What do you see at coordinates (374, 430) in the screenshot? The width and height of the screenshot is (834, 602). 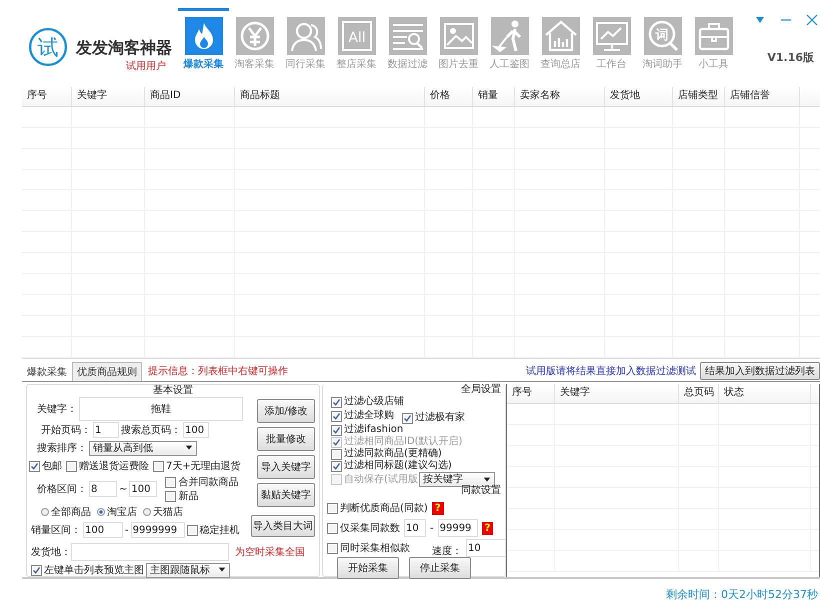 I see `checkbox-label: 过滤ifashion` at bounding box center [374, 430].